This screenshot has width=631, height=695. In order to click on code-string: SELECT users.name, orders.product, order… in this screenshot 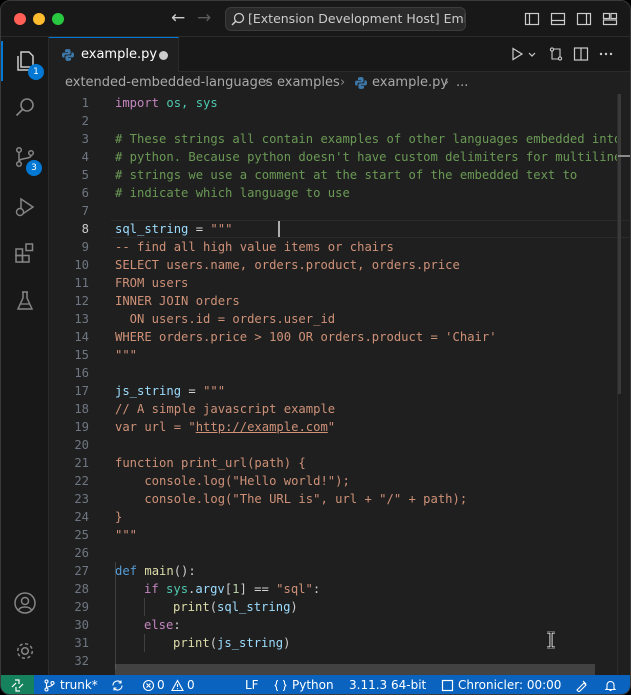, I will do `click(287, 265)`.